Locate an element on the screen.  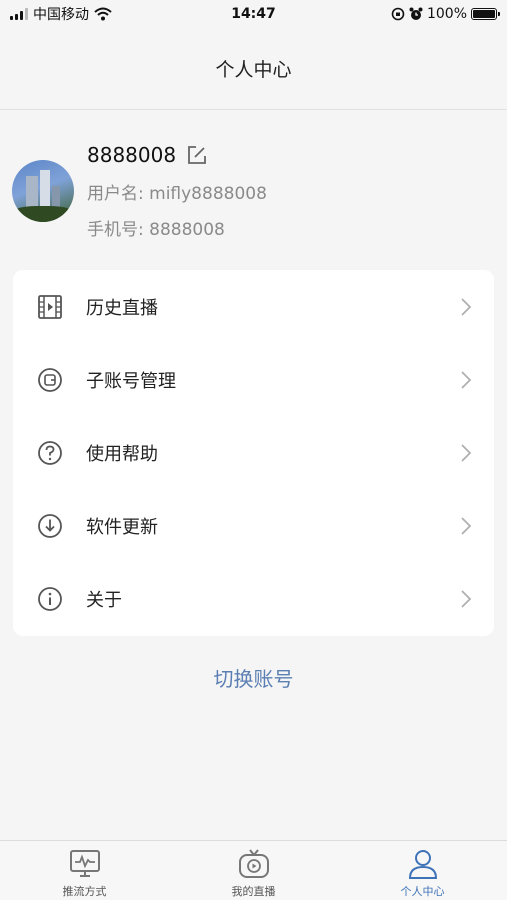
film-icon is located at coordinates (50, 306).